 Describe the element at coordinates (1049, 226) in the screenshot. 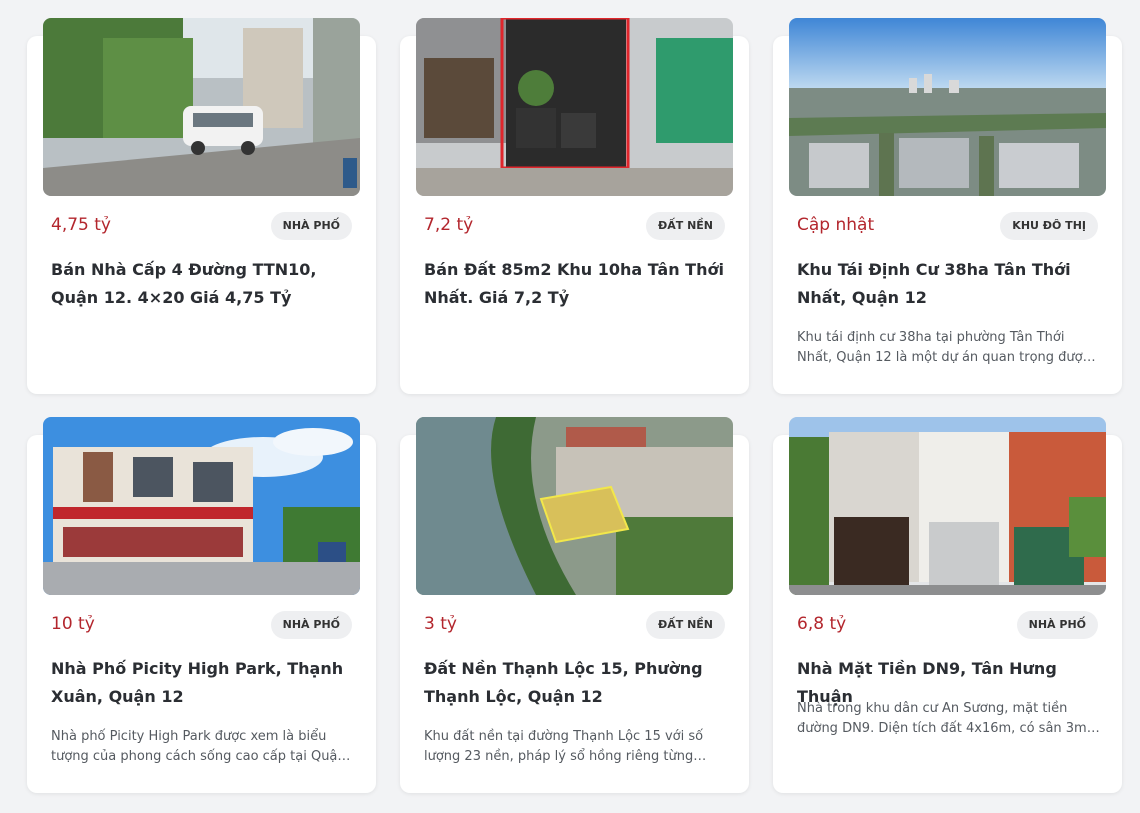

I see `category-badge: KHU ĐÔ THỊ` at that location.